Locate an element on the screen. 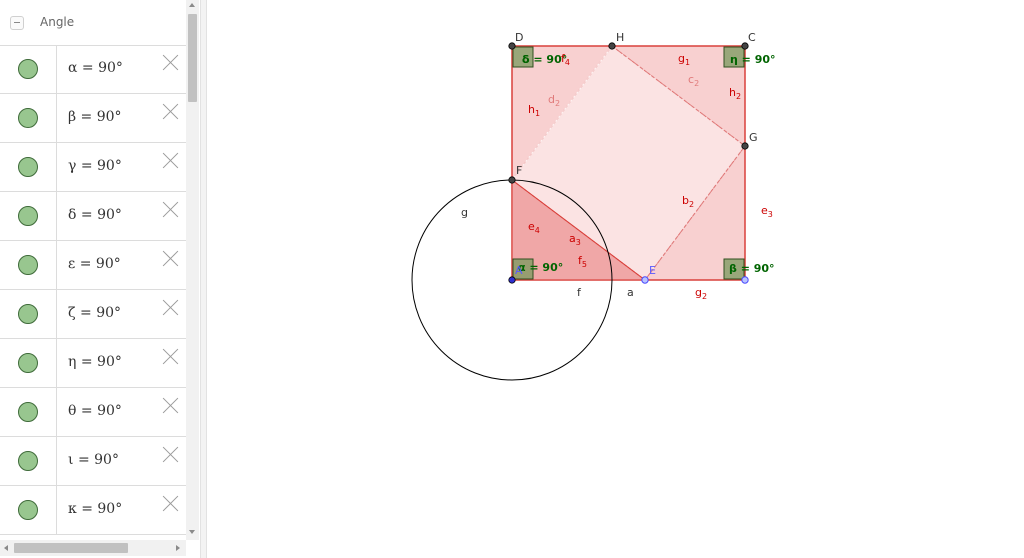 The image size is (1024, 558). algebra-row: ζ = 90° is located at coordinates (93, 314).